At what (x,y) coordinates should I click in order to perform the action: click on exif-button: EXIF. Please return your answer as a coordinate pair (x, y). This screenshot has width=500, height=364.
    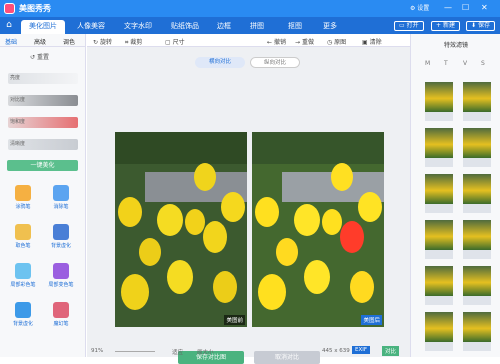
    Looking at the image, I should click on (361, 350).